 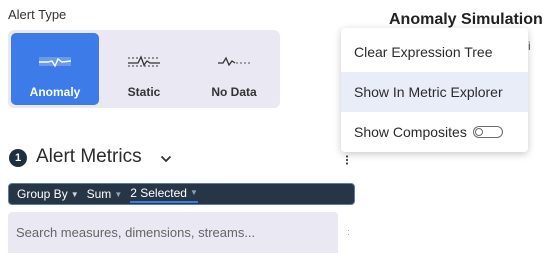 I want to click on alert-type-static-button: Static, so click(x=144, y=69).